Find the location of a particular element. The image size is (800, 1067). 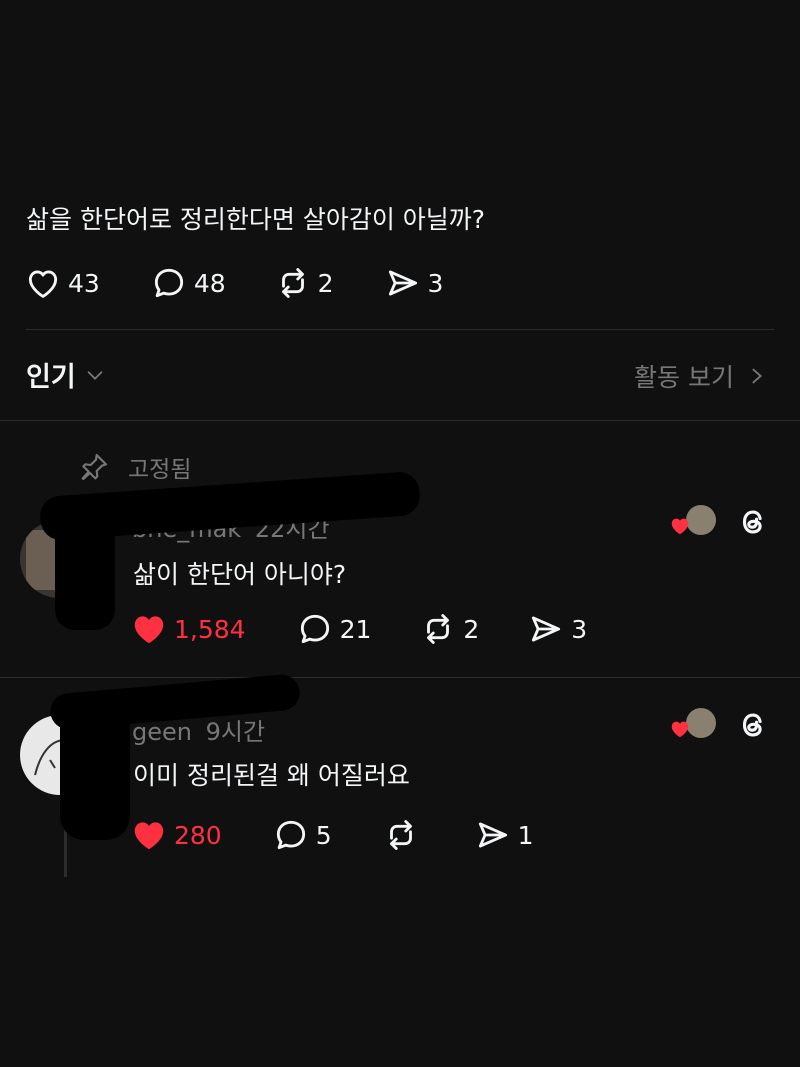

comment-actions: 1,584 21 2 3 is located at coordinates (358, 629).